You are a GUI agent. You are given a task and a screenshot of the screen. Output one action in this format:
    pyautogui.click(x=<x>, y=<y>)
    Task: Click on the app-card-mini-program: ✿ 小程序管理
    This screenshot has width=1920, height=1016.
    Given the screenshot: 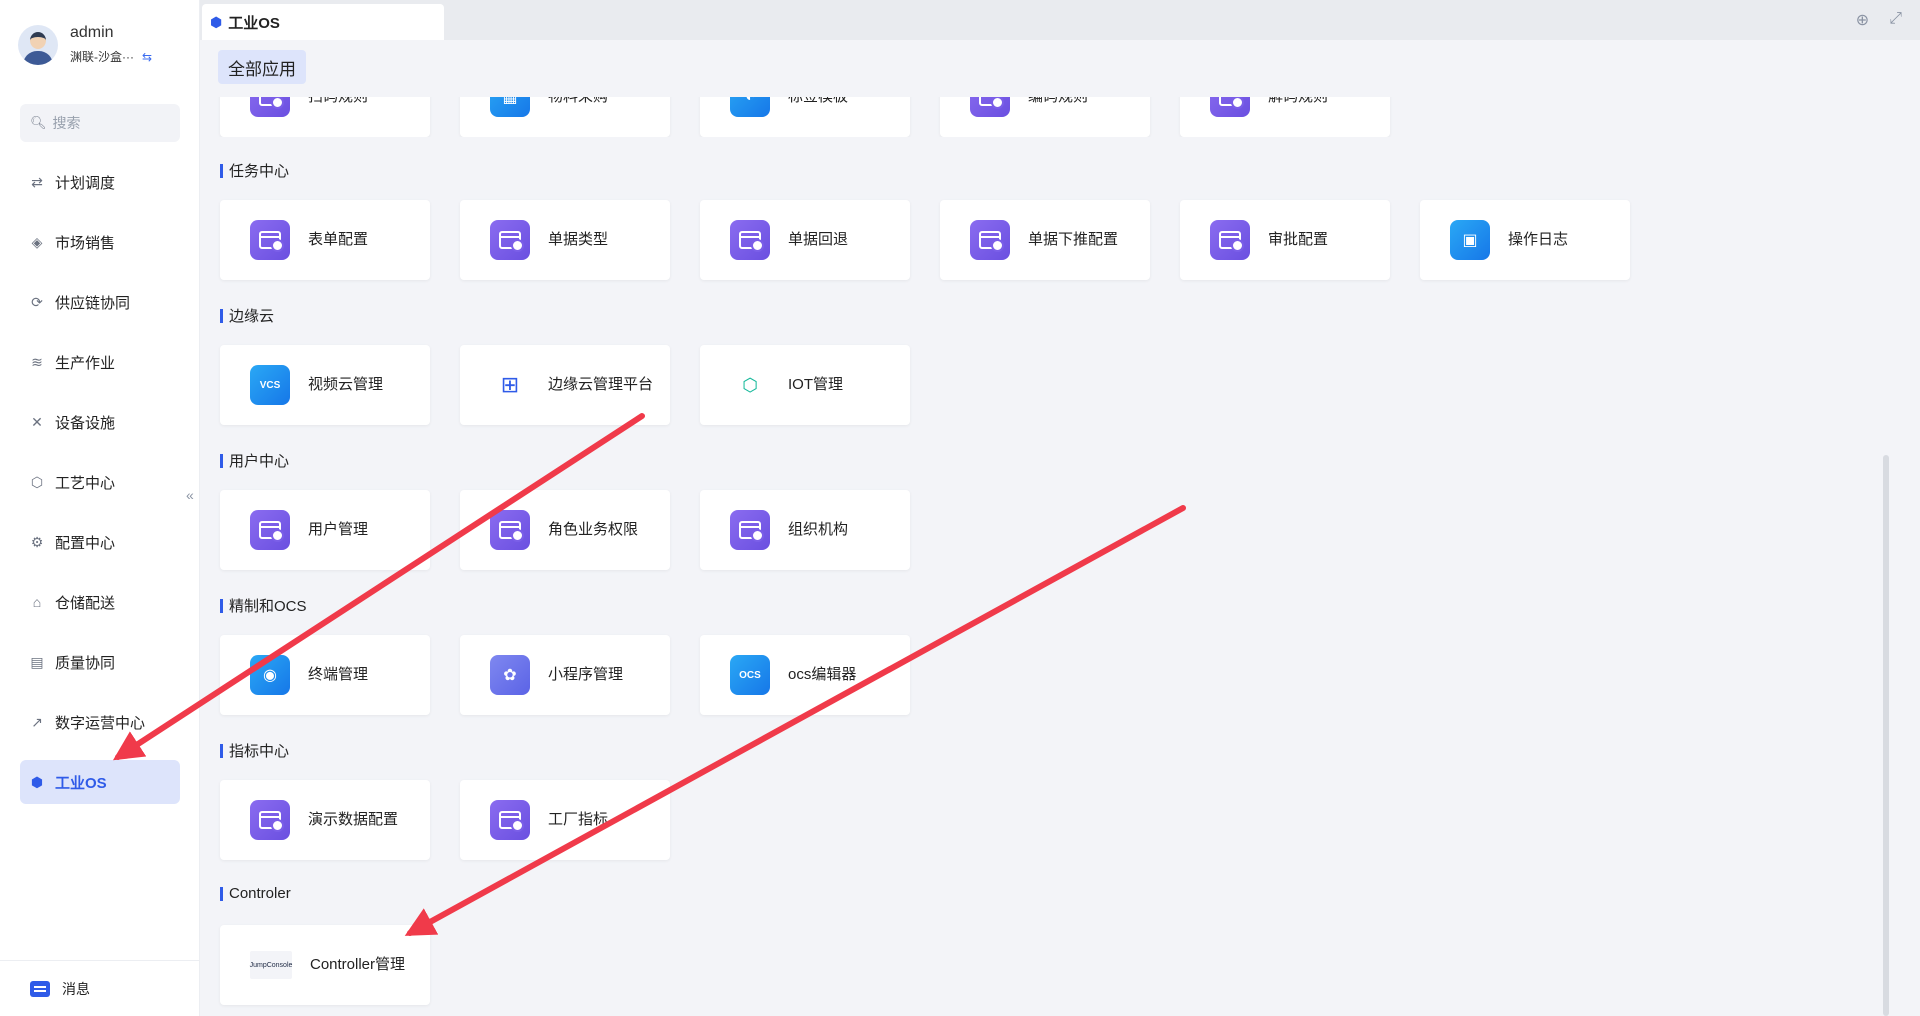 What is the action you would take?
    pyautogui.click(x=565, y=675)
    